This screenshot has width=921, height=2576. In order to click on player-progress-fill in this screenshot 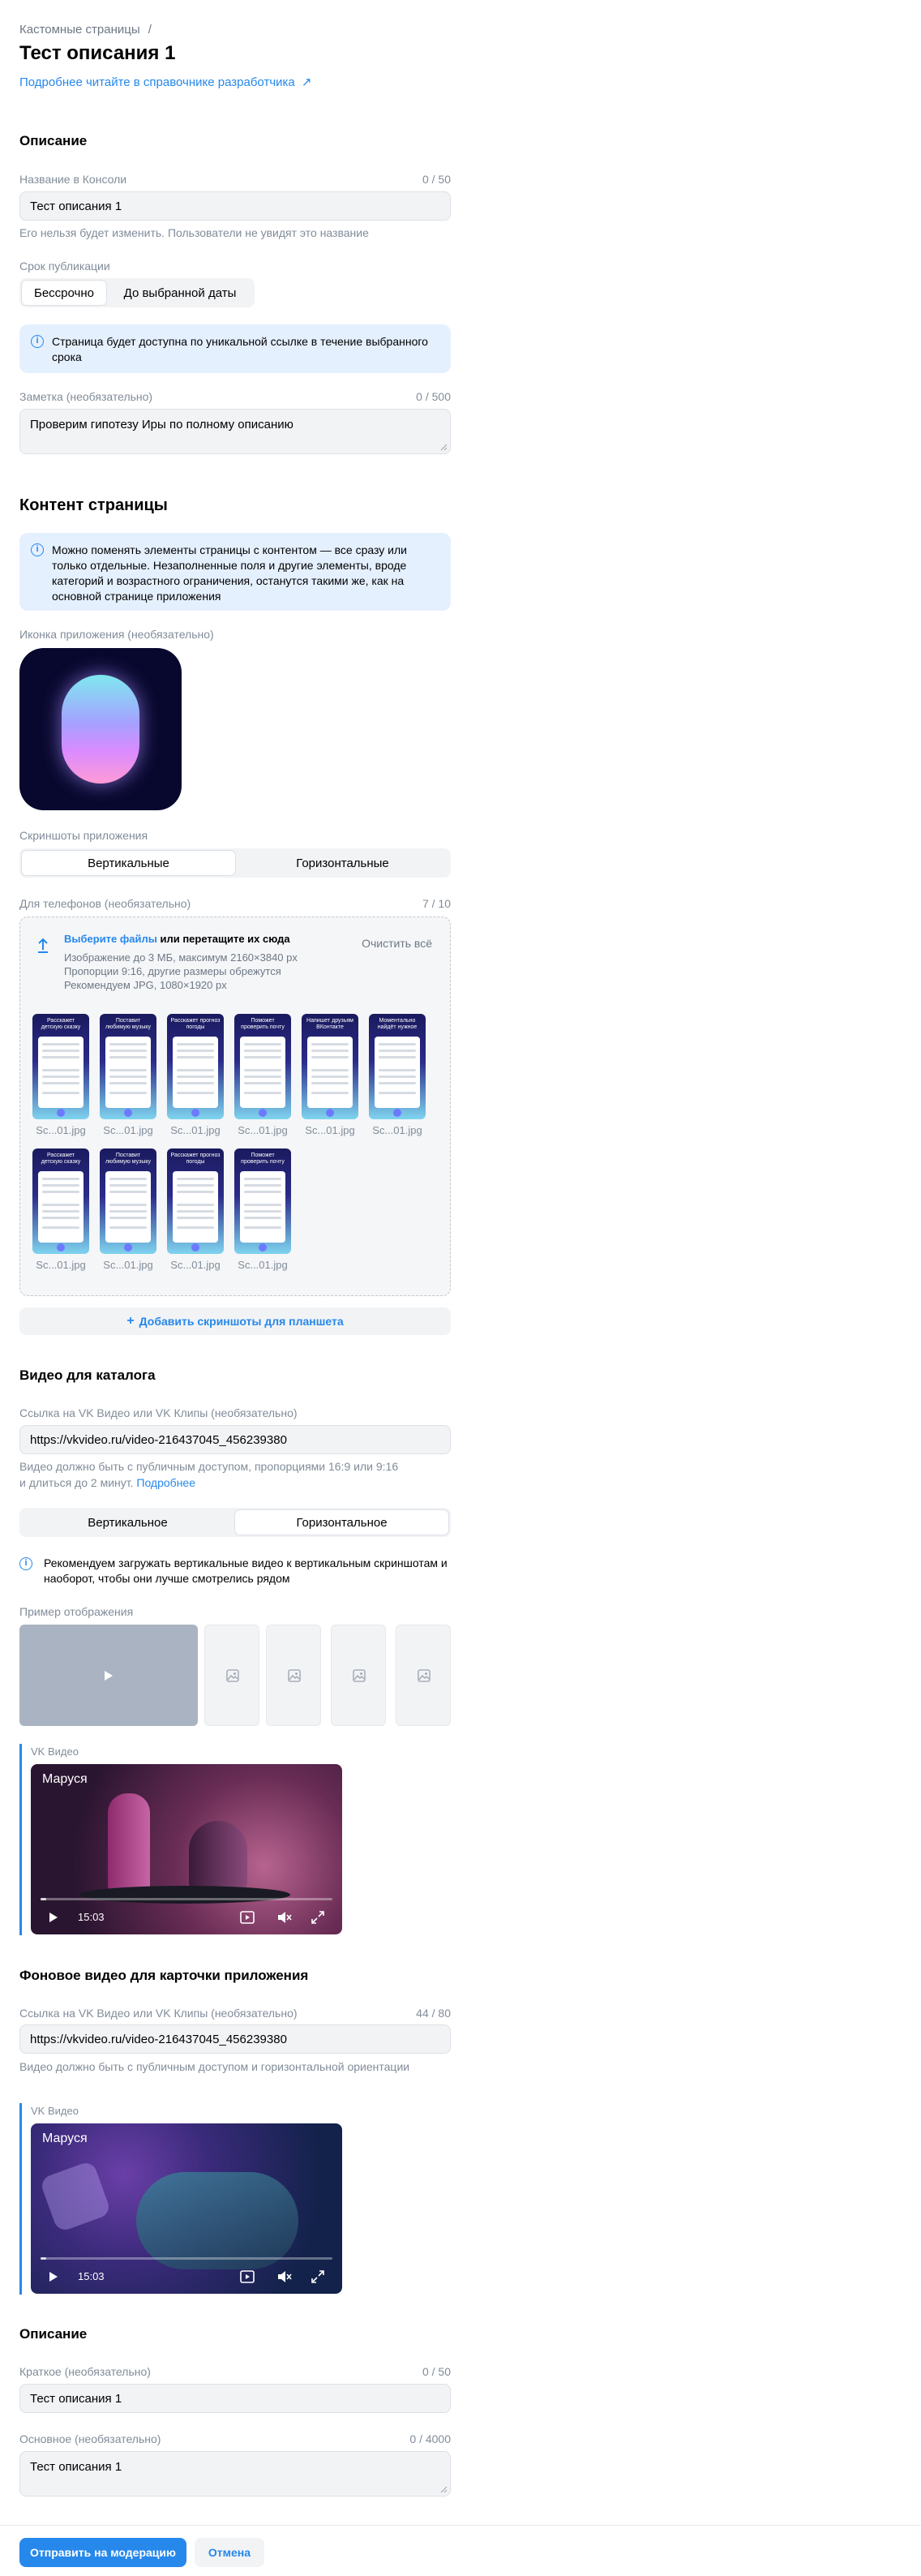, I will do `click(44, 1899)`.